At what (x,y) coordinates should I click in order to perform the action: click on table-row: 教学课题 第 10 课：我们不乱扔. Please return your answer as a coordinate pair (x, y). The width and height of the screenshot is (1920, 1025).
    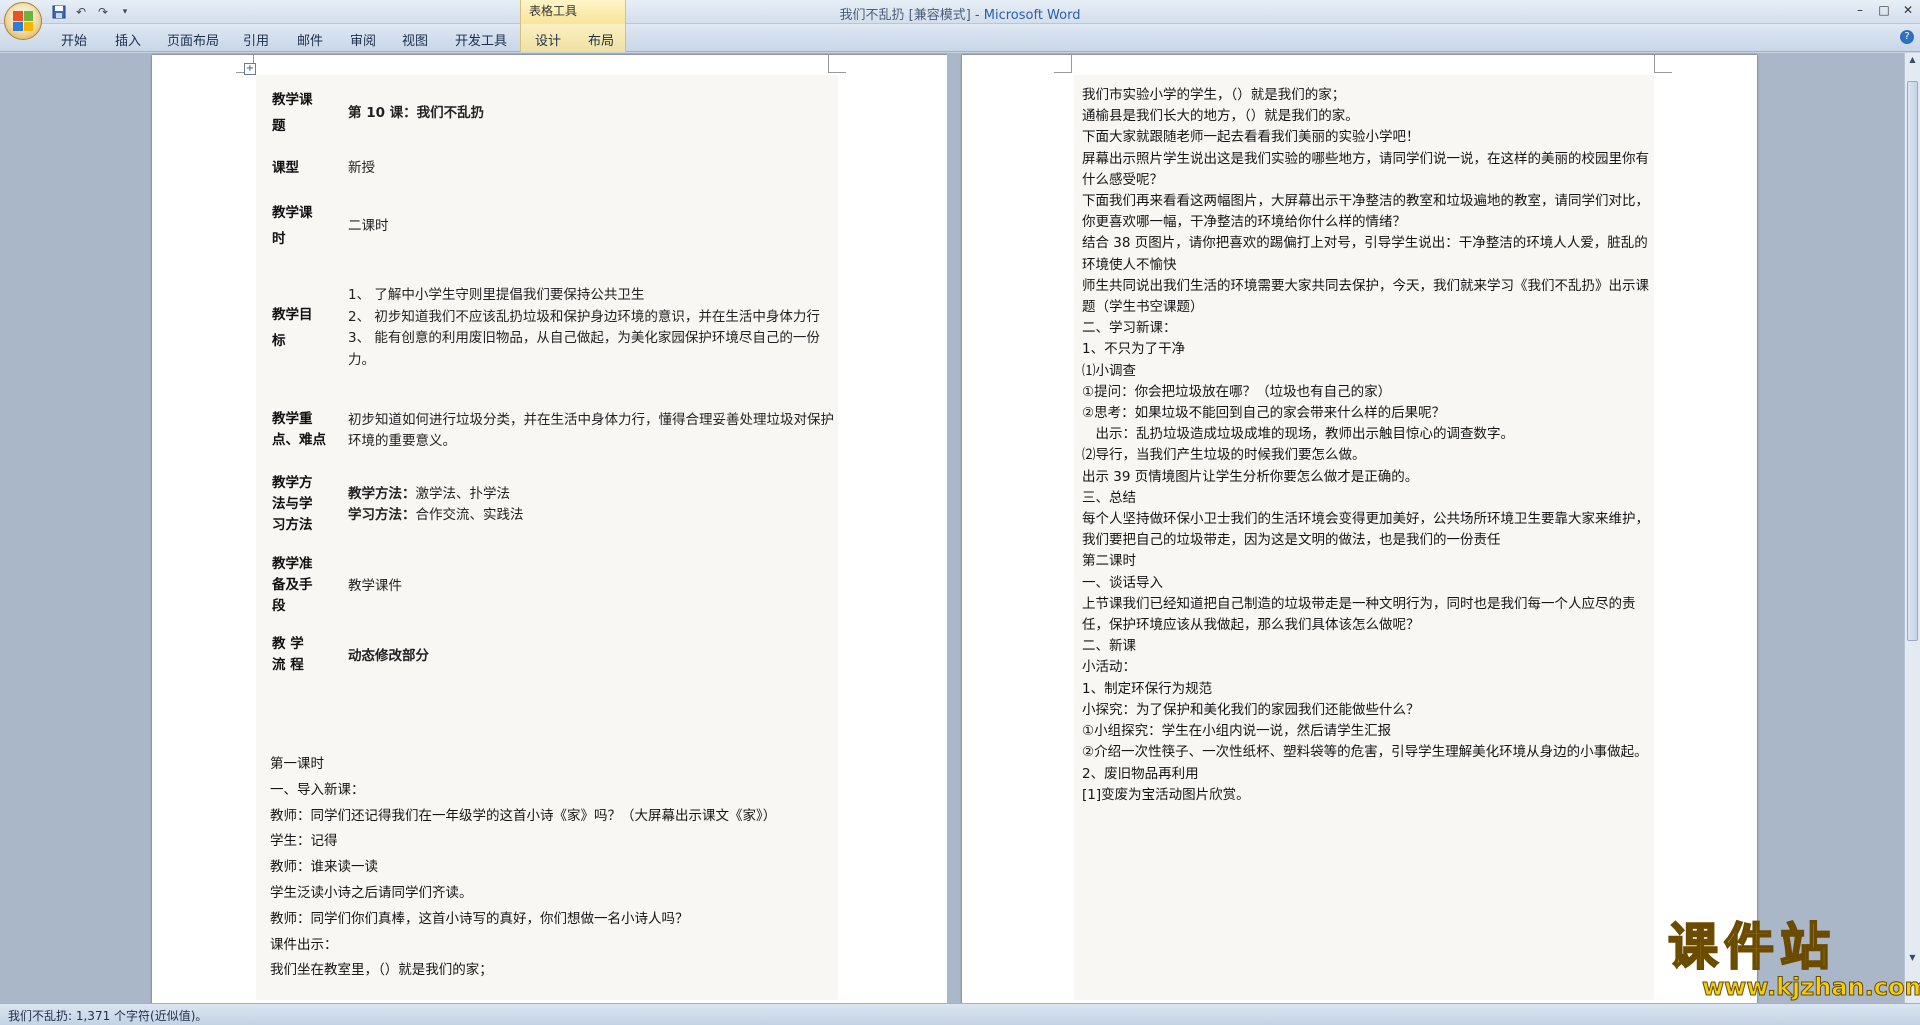
    Looking at the image, I should click on (555, 113).